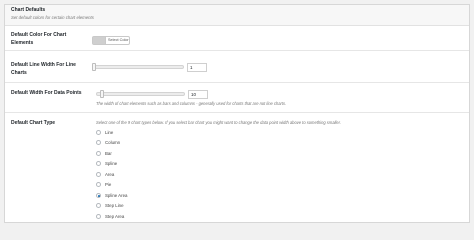 The image size is (474, 240). I want to click on radio-option-pie: Pie, so click(103, 184).